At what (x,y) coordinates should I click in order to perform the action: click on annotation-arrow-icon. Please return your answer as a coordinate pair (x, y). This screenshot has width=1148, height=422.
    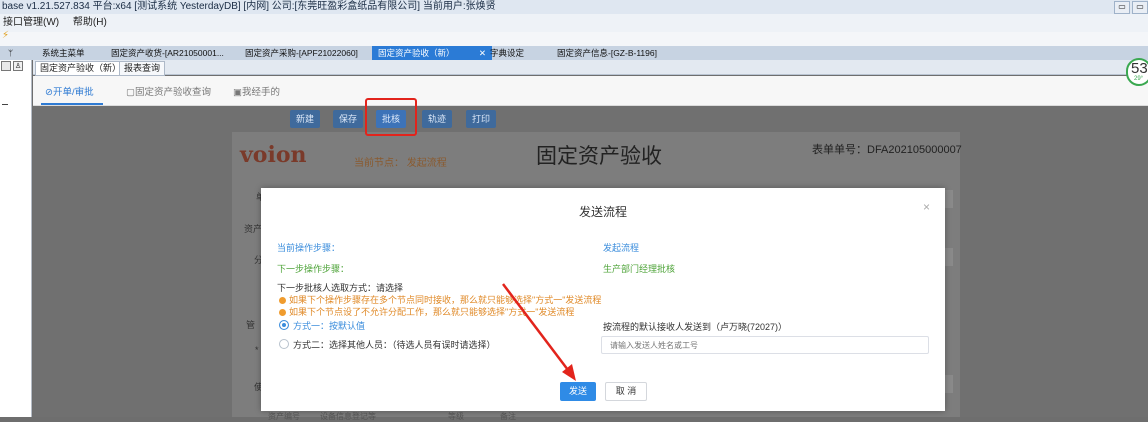
    Looking at the image, I should click on (539, 332).